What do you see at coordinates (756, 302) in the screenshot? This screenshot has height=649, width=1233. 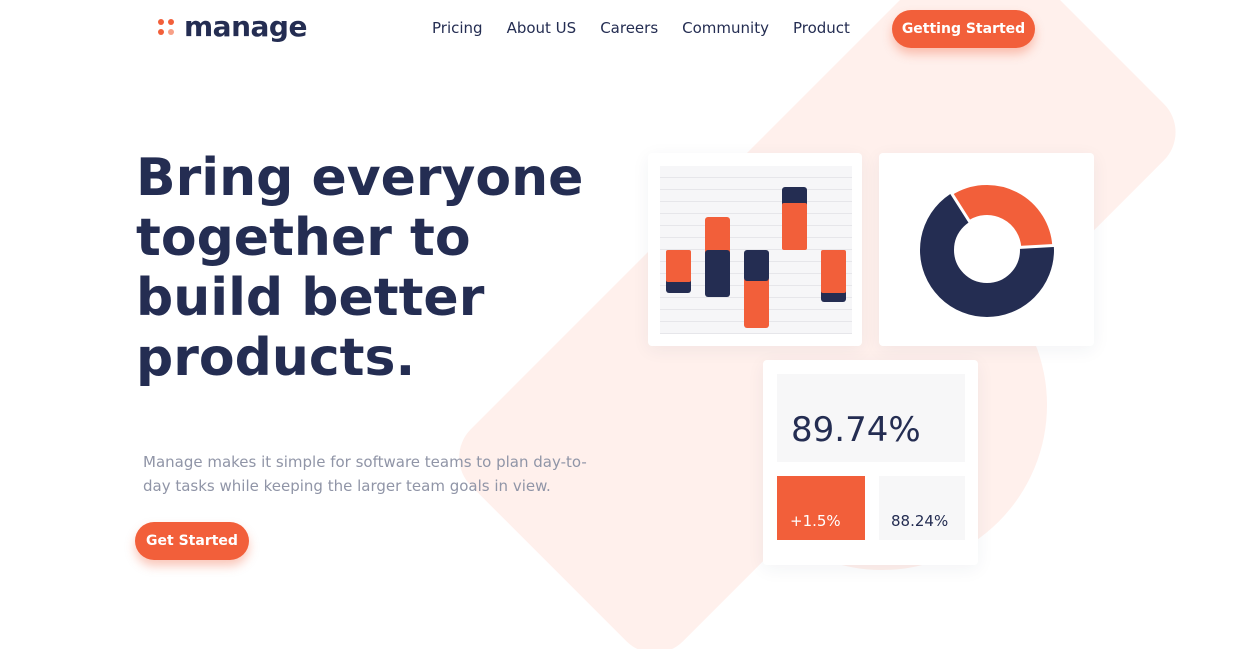 I see `bar-3-orange` at bounding box center [756, 302].